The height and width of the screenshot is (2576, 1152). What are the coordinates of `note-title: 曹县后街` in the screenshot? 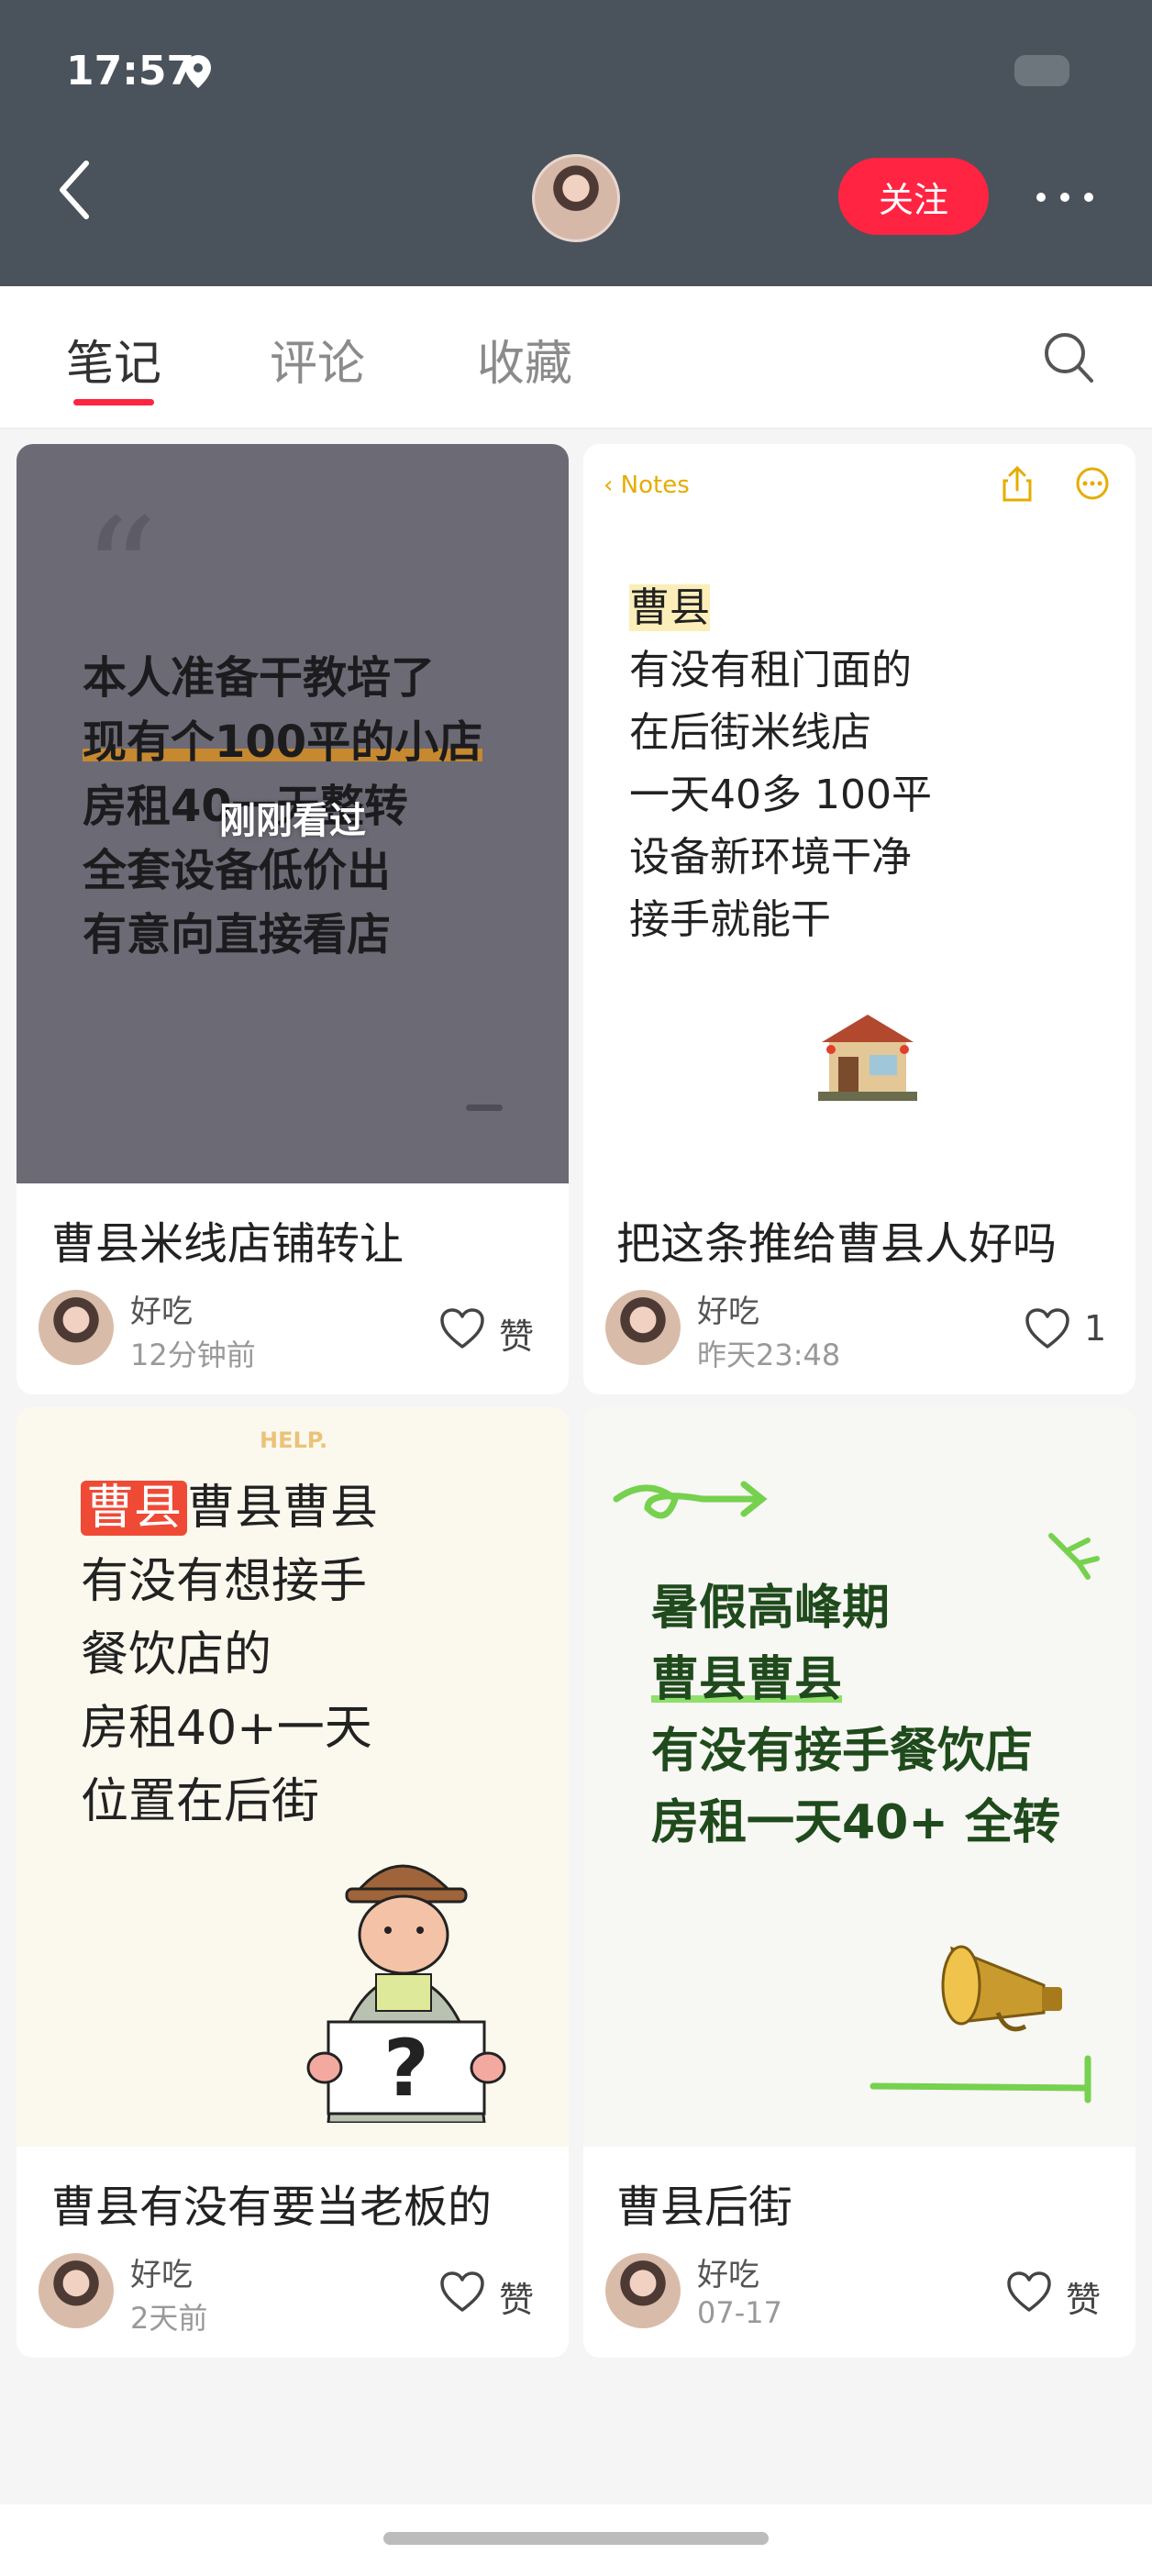 It's located at (704, 2203).